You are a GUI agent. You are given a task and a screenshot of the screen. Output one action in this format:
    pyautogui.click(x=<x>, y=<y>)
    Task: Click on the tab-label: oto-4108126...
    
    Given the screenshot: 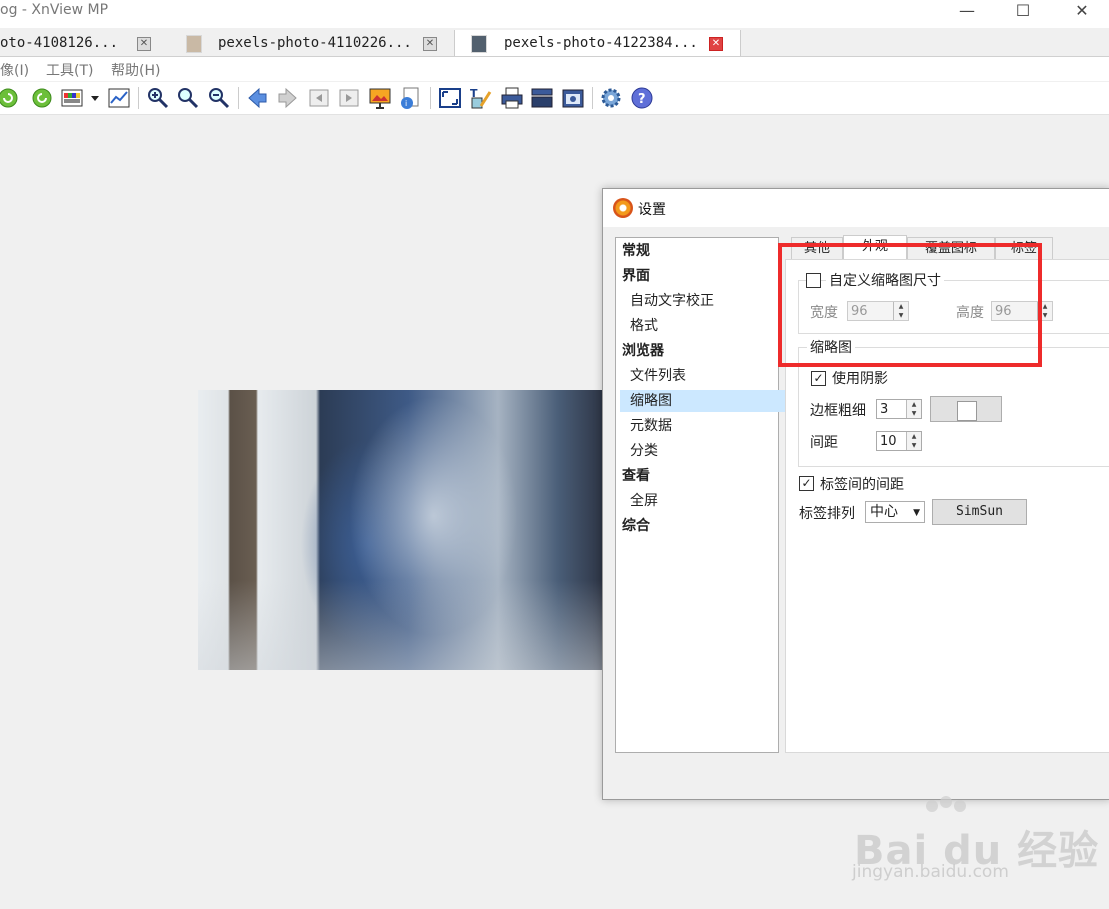 What is the action you would take?
    pyautogui.click(x=59, y=43)
    